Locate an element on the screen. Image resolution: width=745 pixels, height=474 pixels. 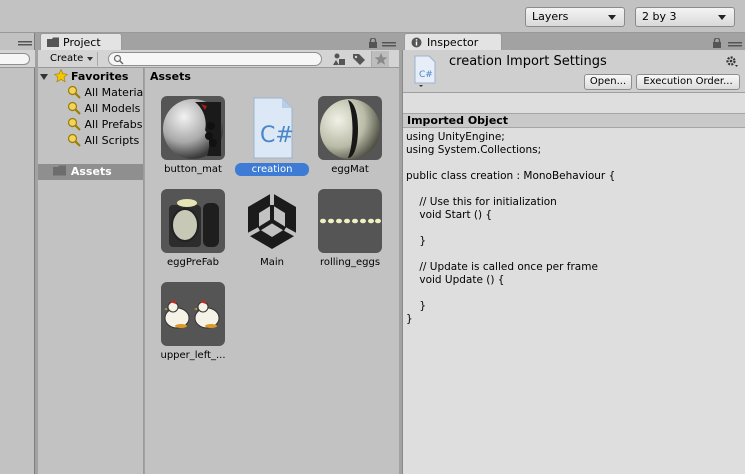
filter-by-type-button is located at coordinates (339, 59).